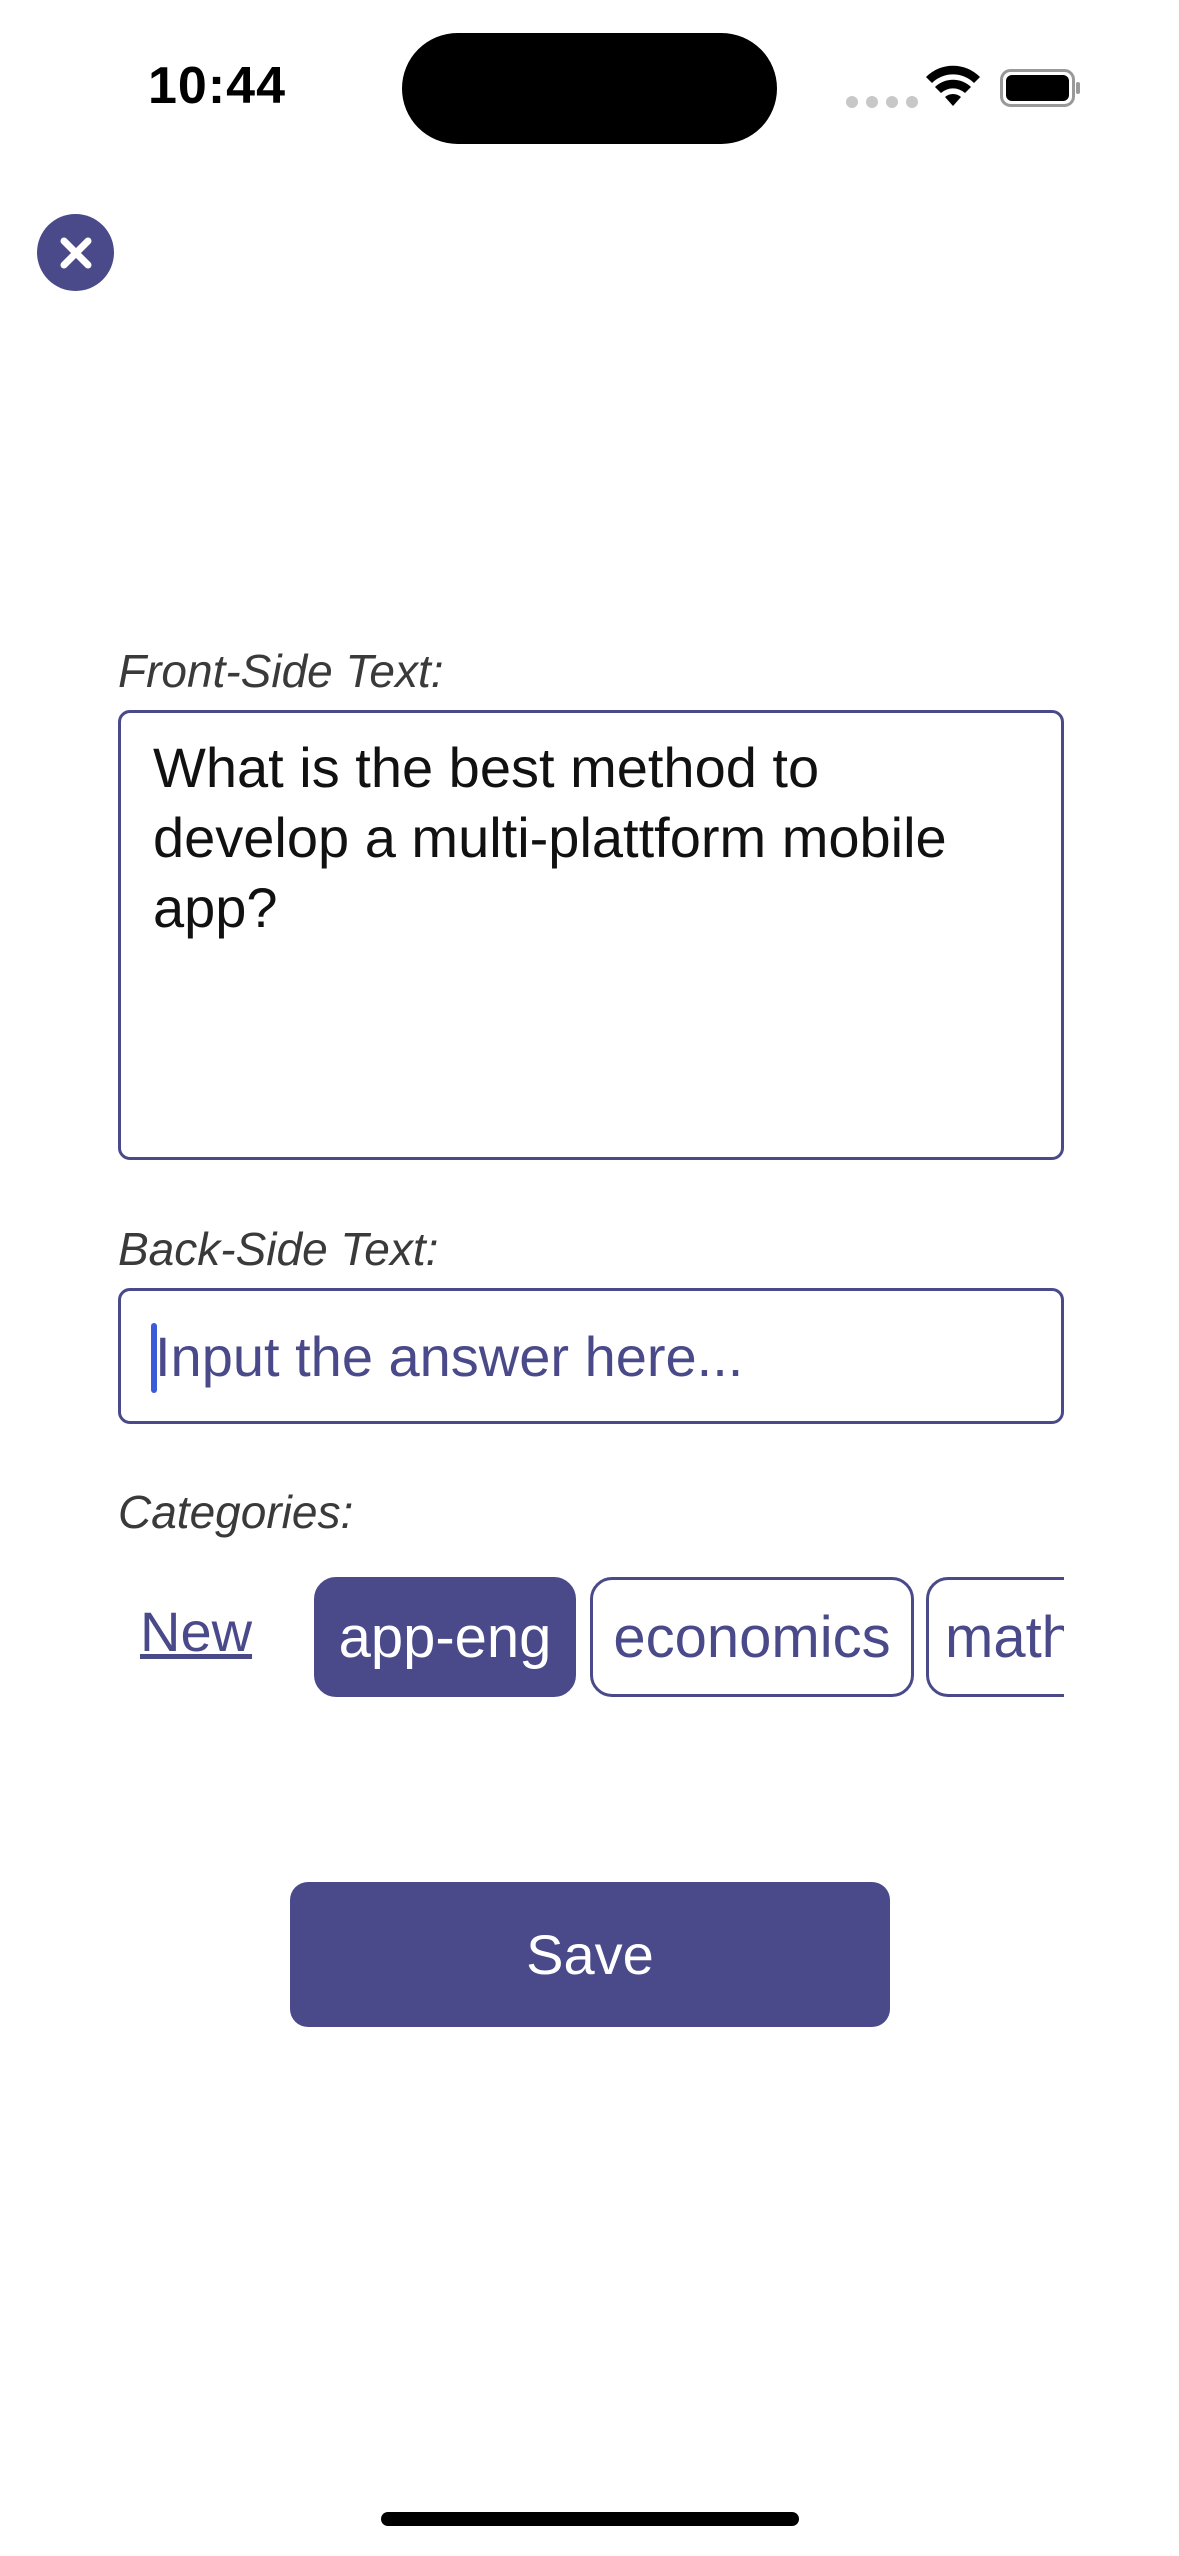 Image resolution: width=1179 pixels, height=2556 pixels. What do you see at coordinates (590, 2519) in the screenshot?
I see `home-indicator` at bounding box center [590, 2519].